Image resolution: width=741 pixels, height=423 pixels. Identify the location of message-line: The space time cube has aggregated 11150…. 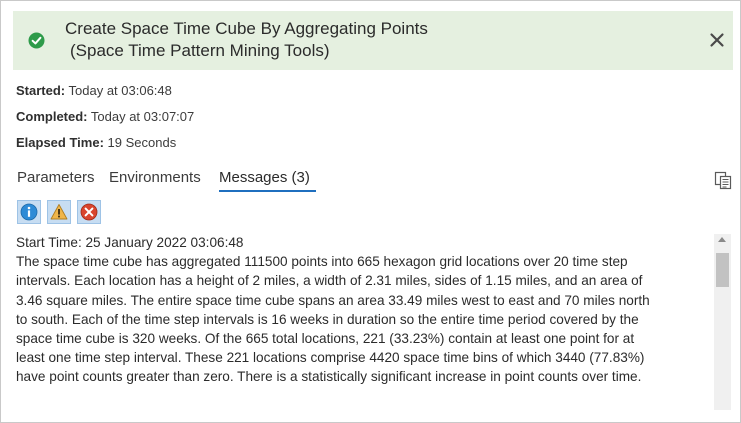
(322, 262).